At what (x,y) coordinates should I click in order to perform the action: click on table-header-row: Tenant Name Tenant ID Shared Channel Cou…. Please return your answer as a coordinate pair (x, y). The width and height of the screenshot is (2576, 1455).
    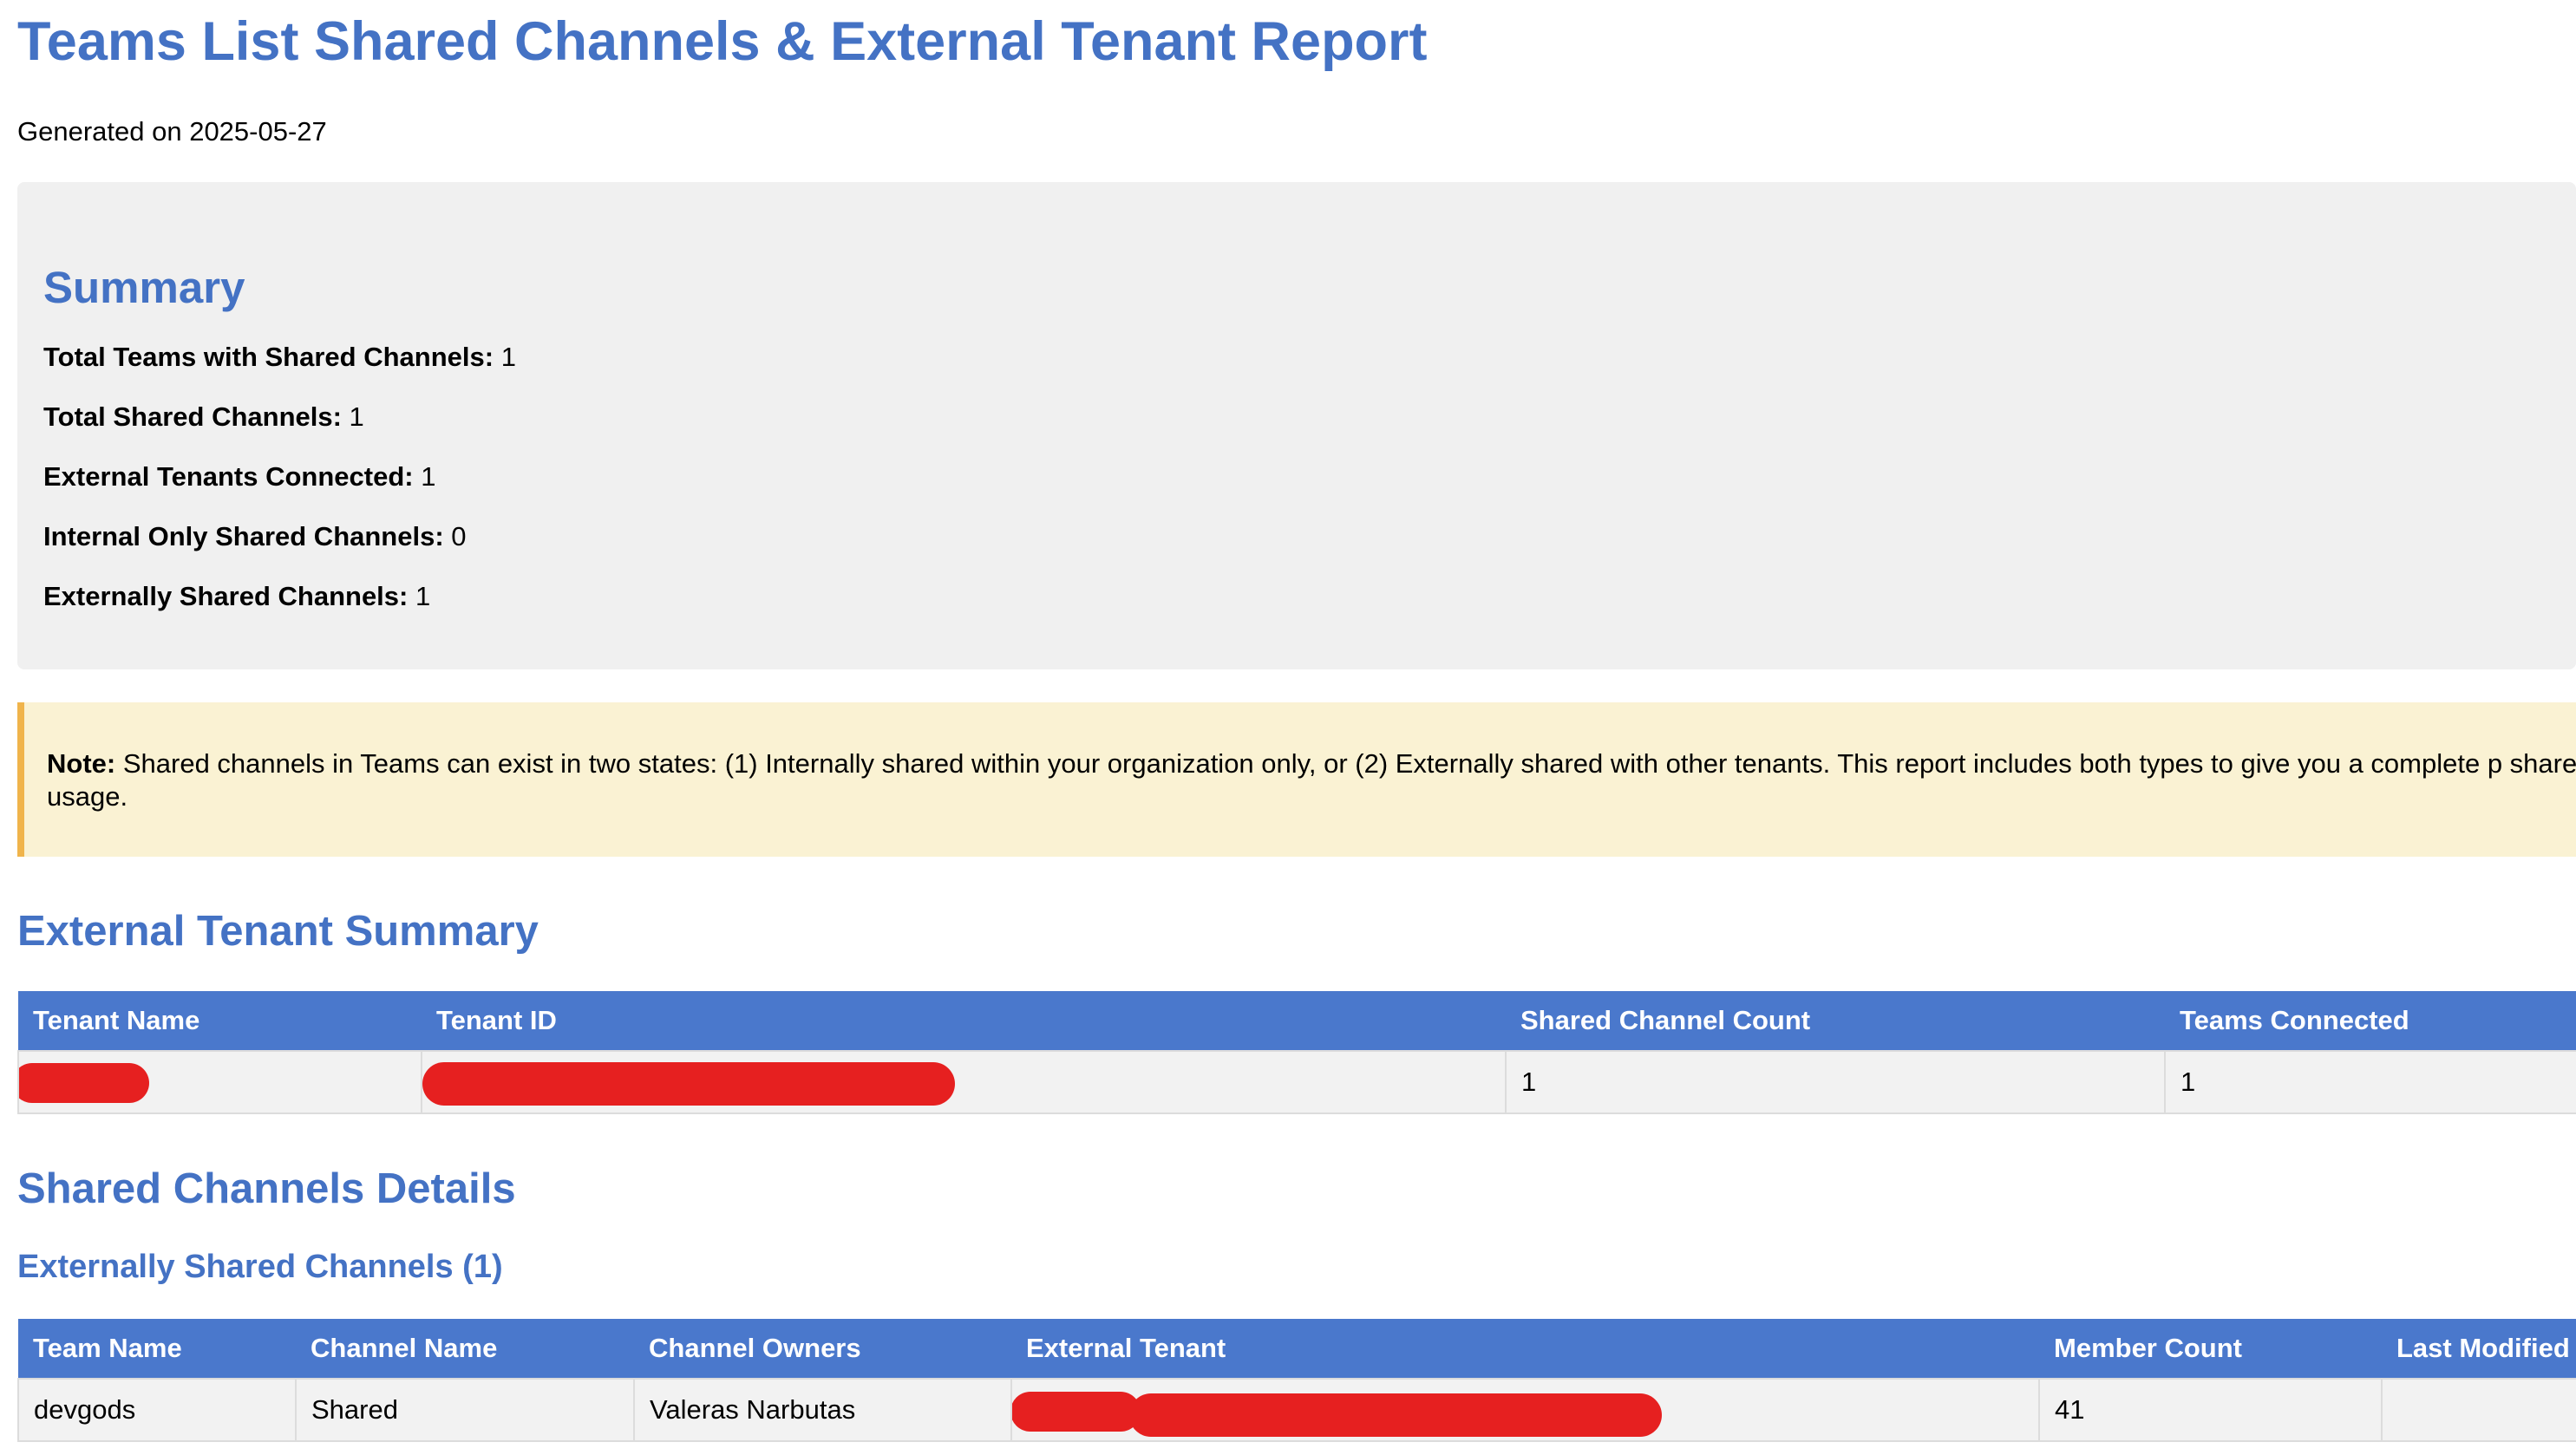
    Looking at the image, I should click on (1297, 1021).